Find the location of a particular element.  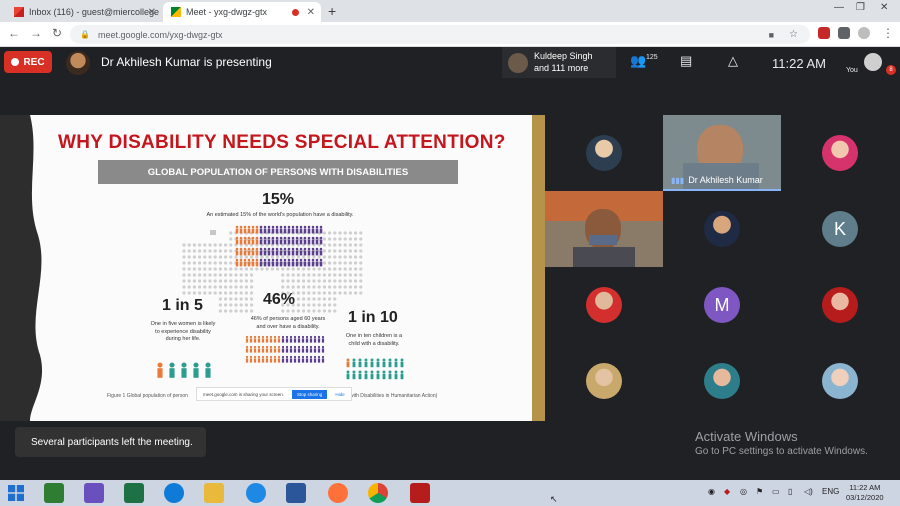

camera-icon: ■ is located at coordinates (771, 35).